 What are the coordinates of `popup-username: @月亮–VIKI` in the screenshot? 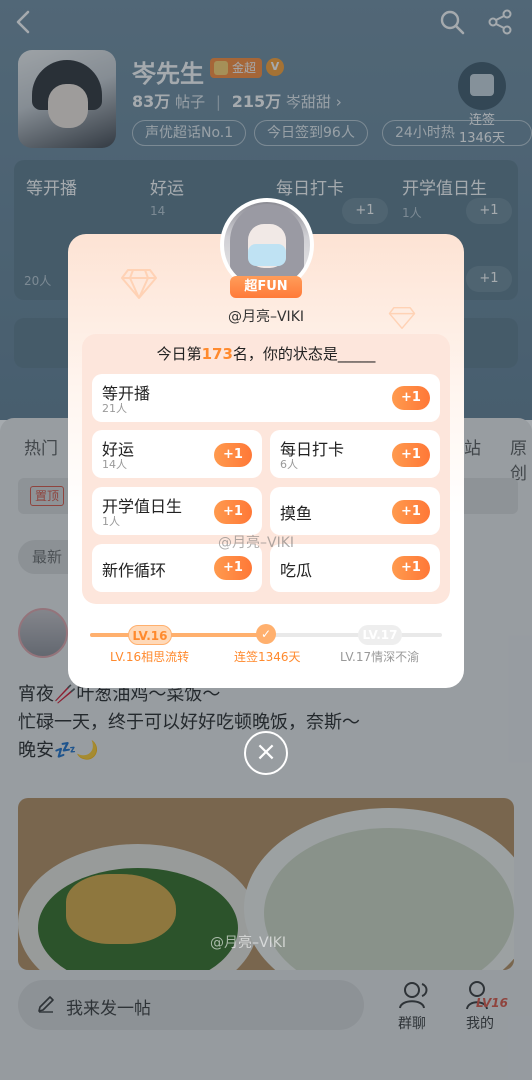 It's located at (265, 317).